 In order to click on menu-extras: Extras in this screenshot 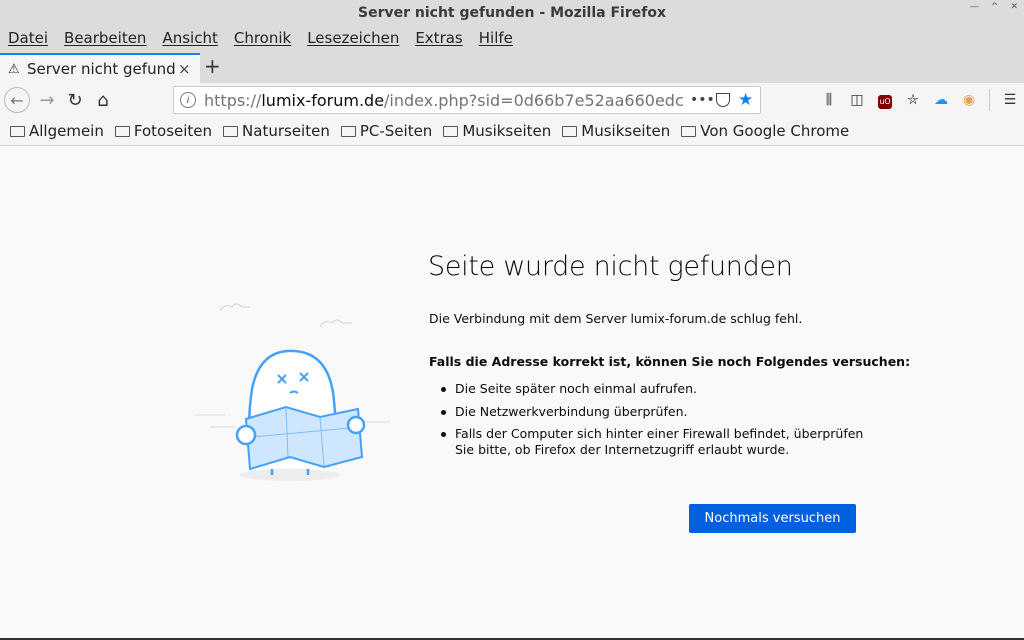, I will do `click(438, 38)`.